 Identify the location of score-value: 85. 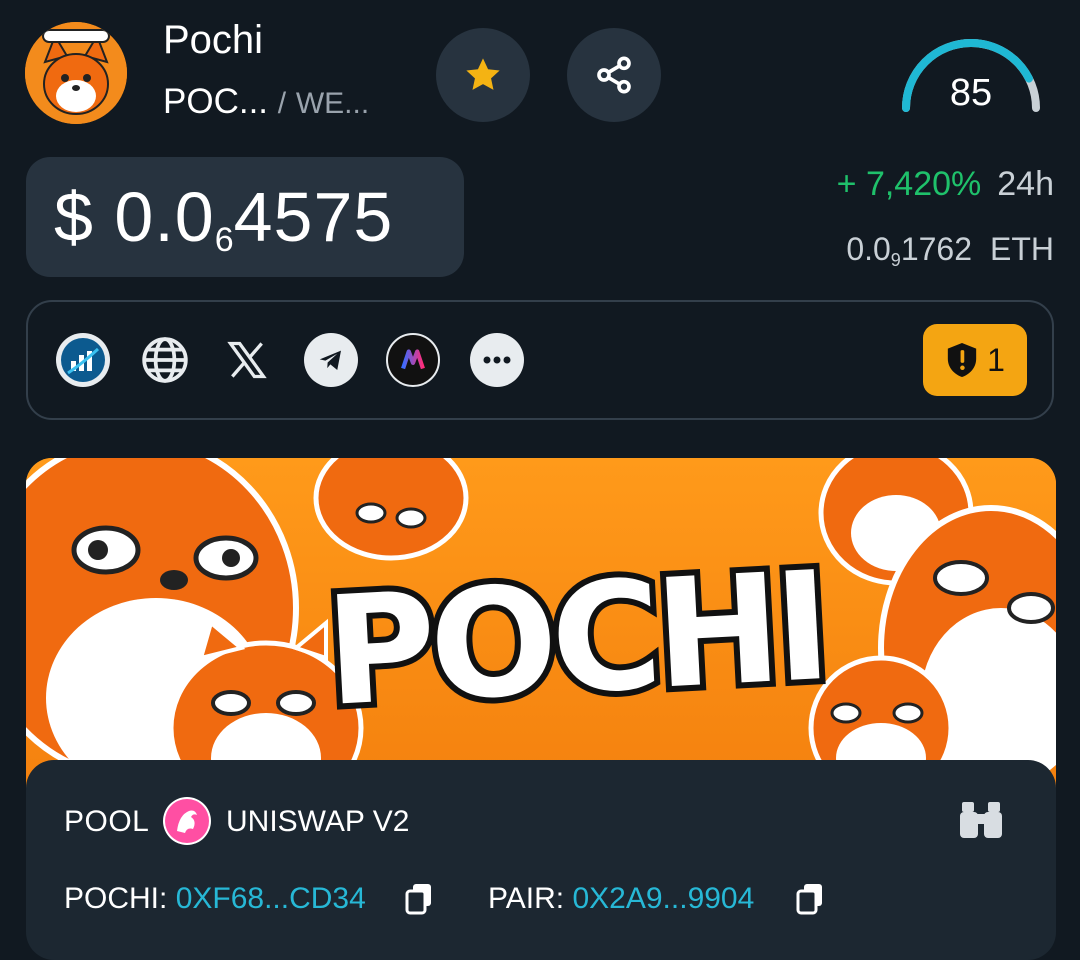
(971, 93).